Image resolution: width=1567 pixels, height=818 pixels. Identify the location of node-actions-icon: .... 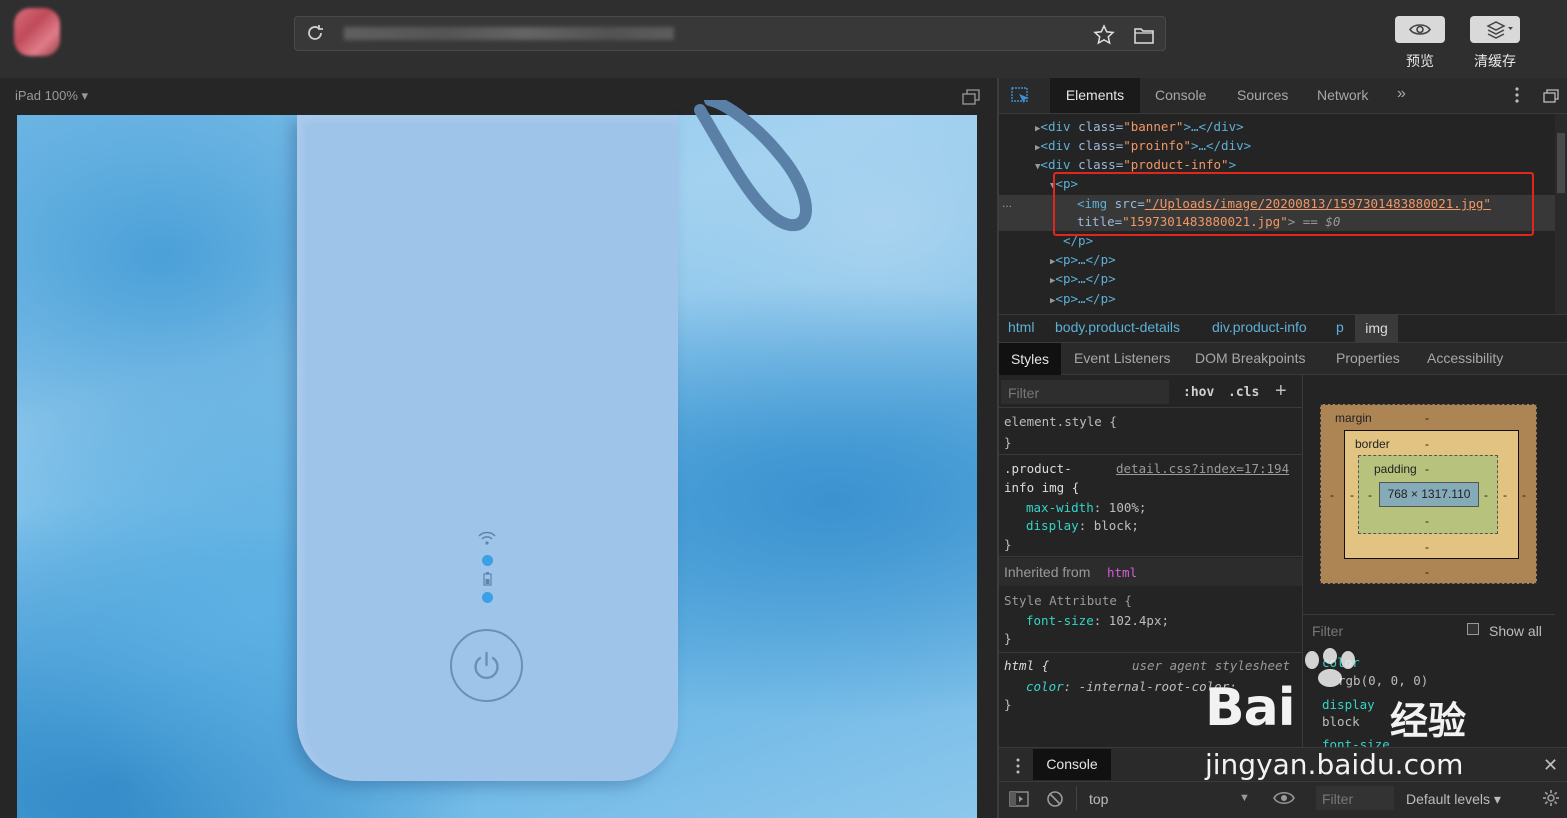
(1007, 203).